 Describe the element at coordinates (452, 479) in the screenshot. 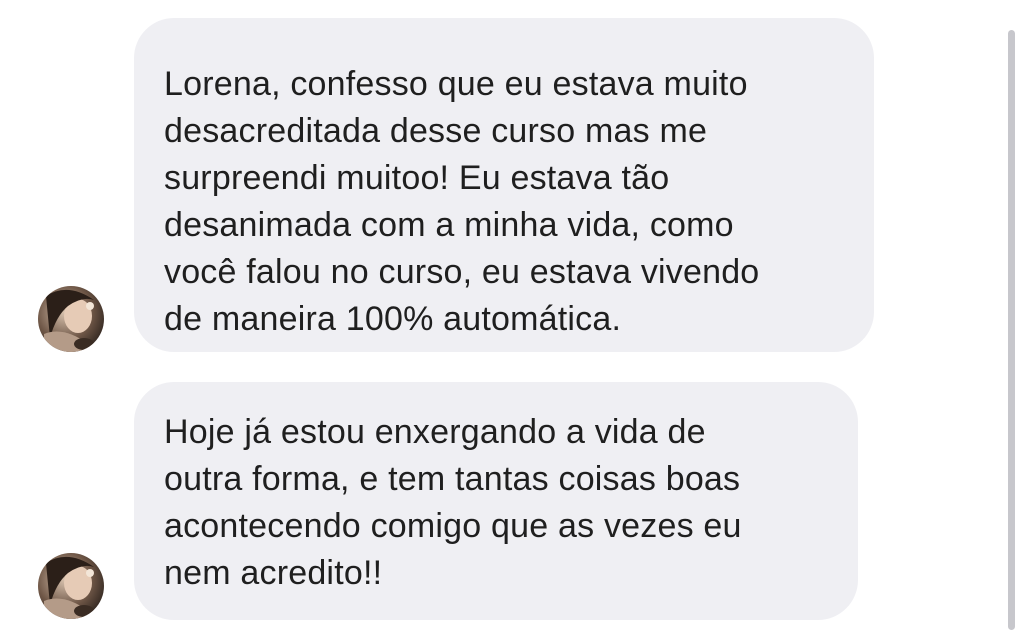

I see `message-line: outra forma, e tem tantas coisas boas` at that location.